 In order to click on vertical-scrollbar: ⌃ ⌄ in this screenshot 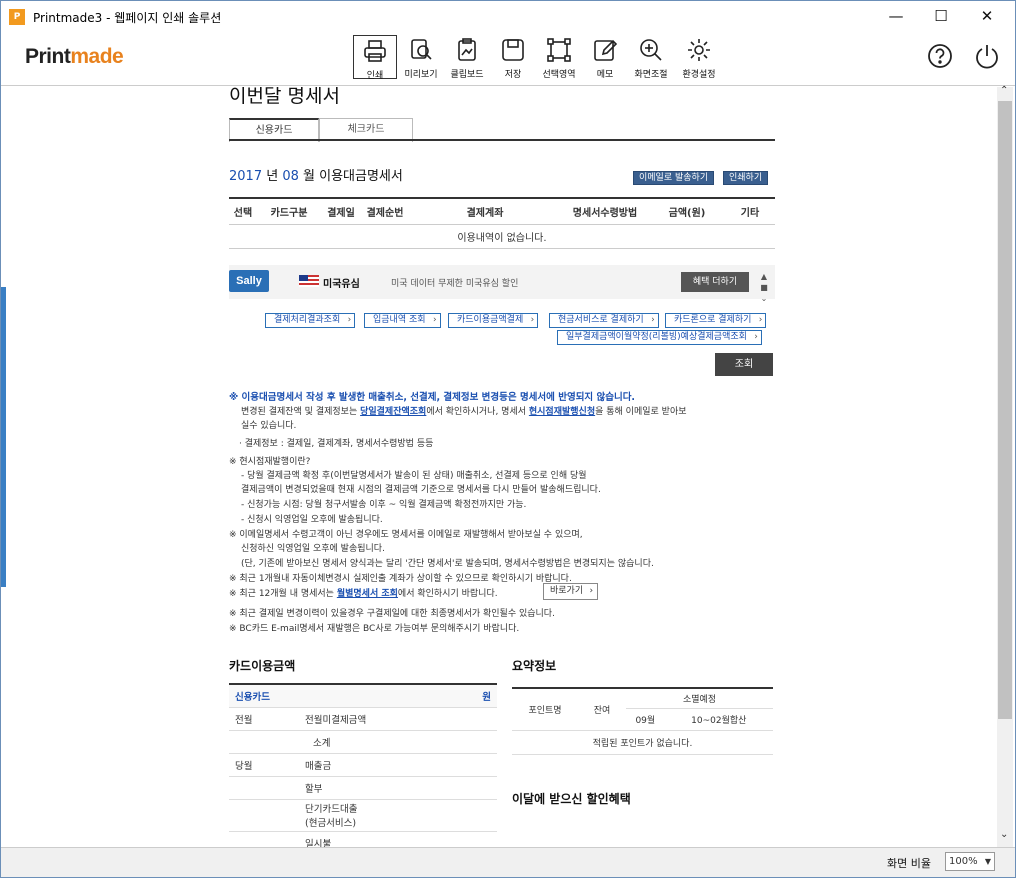, I will do `click(1005, 466)`.